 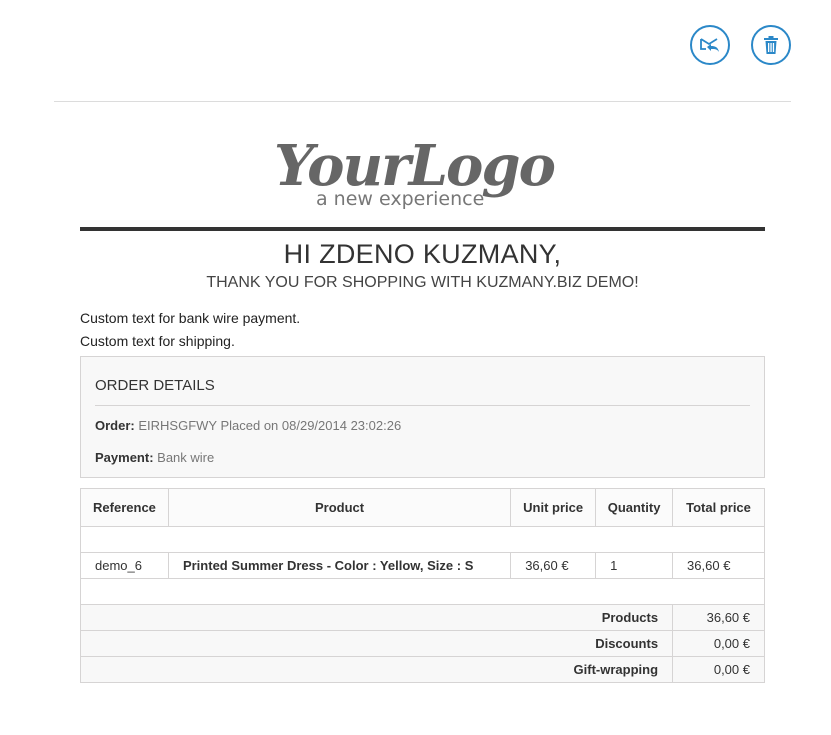 I want to click on cell-reference: demo_6, so click(x=124, y=565).